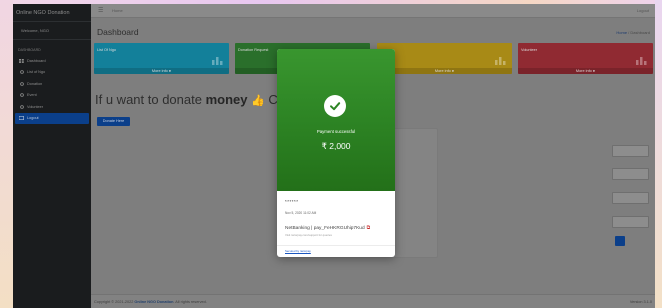  What do you see at coordinates (52, 13) in the screenshot?
I see `brand-title: Online NGO Donation` at bounding box center [52, 13].